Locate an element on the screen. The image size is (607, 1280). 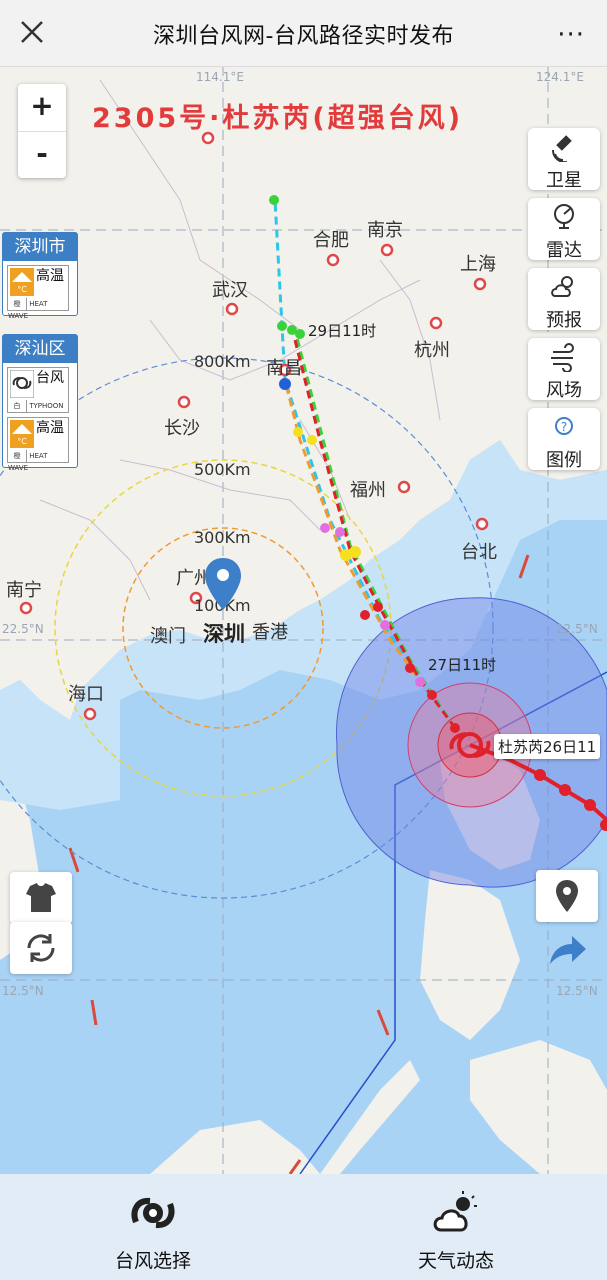
alert-panel-header: 深圳市 is located at coordinates (40, 247).